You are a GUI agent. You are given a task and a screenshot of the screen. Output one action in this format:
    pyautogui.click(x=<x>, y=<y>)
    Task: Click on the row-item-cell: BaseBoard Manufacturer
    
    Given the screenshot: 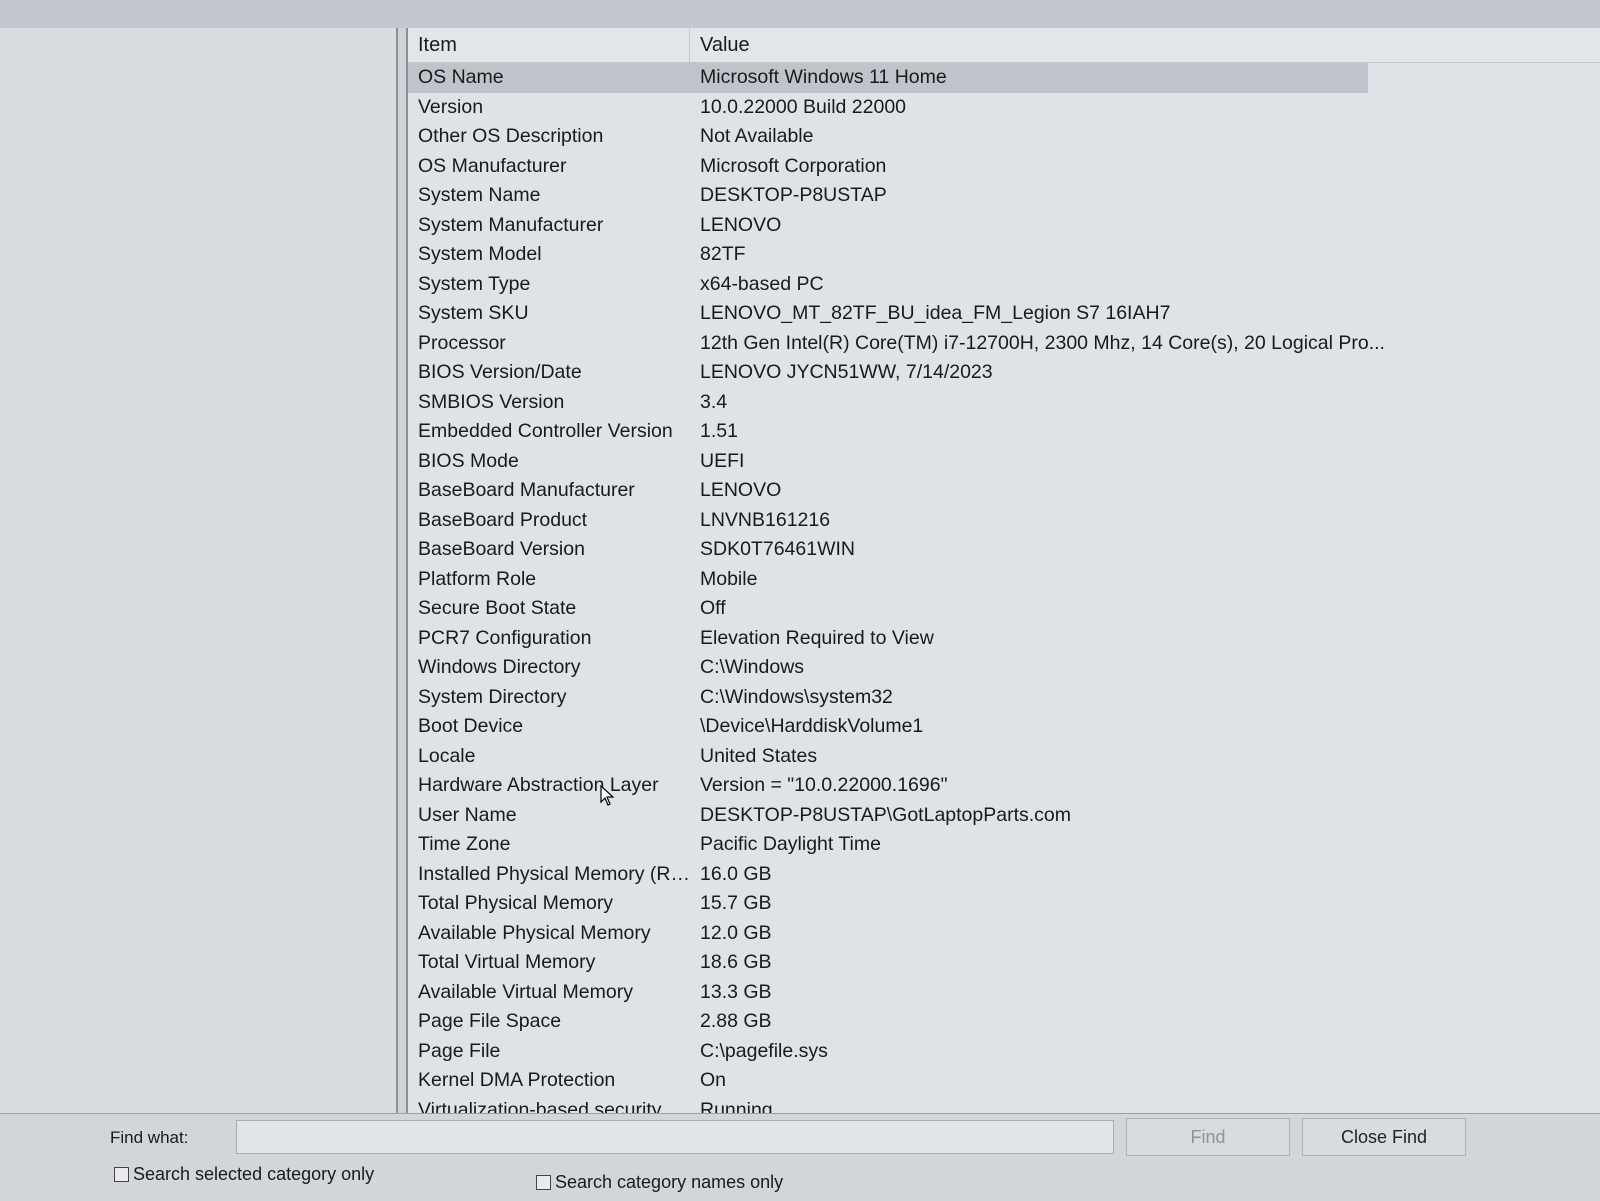 What is the action you would take?
    pyautogui.click(x=526, y=490)
    